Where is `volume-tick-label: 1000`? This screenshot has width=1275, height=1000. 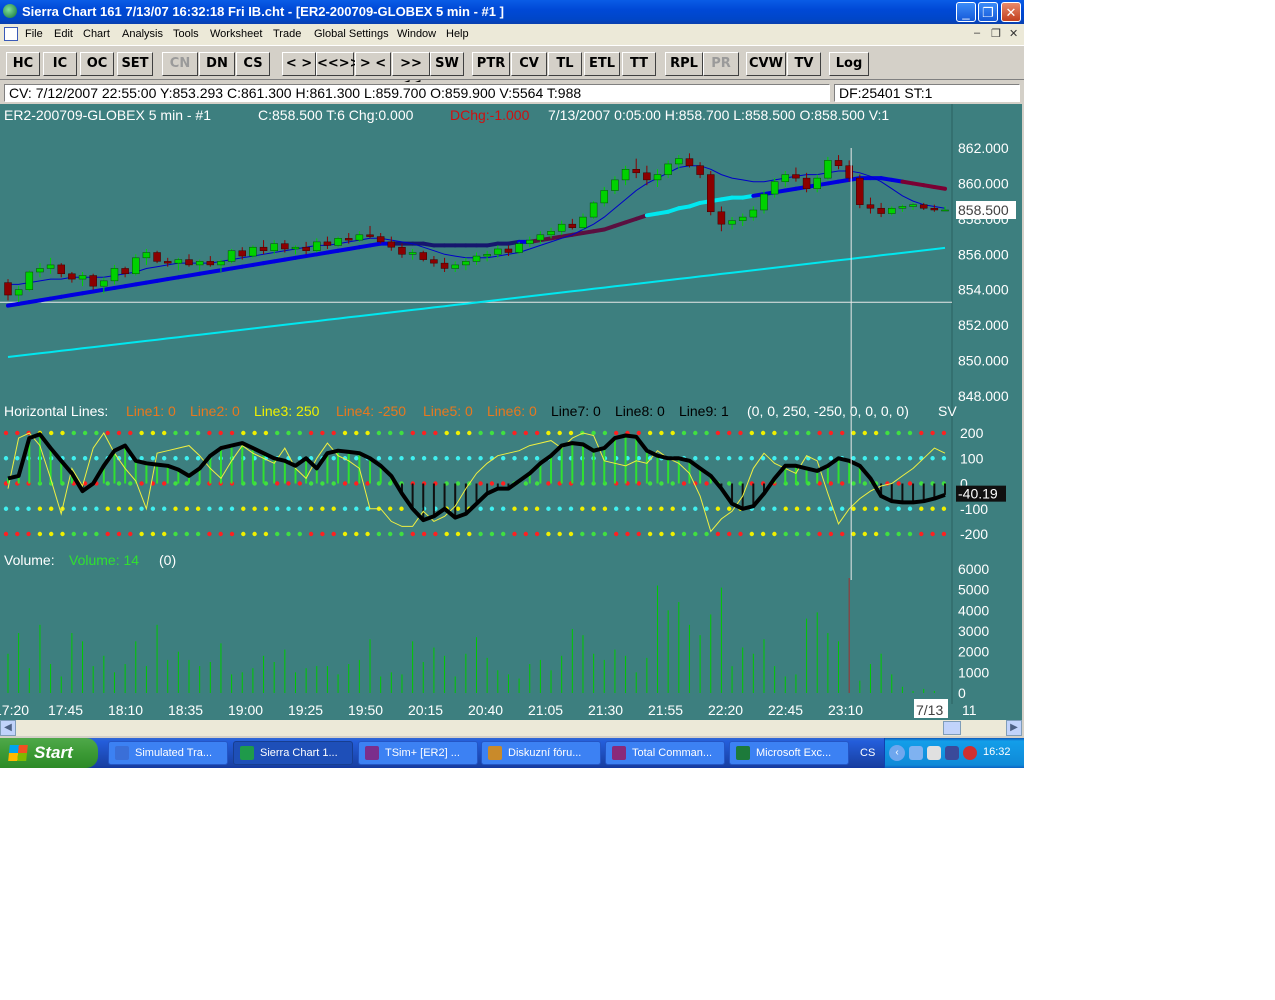
volume-tick-label: 1000 is located at coordinates (973, 672).